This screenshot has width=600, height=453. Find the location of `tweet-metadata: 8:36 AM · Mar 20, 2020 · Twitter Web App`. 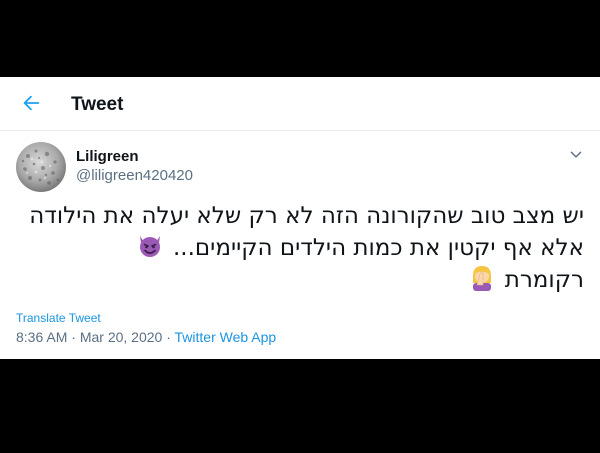

tweet-metadata: 8:36 AM · Mar 20, 2020 · Twitter Web App is located at coordinates (146, 337).